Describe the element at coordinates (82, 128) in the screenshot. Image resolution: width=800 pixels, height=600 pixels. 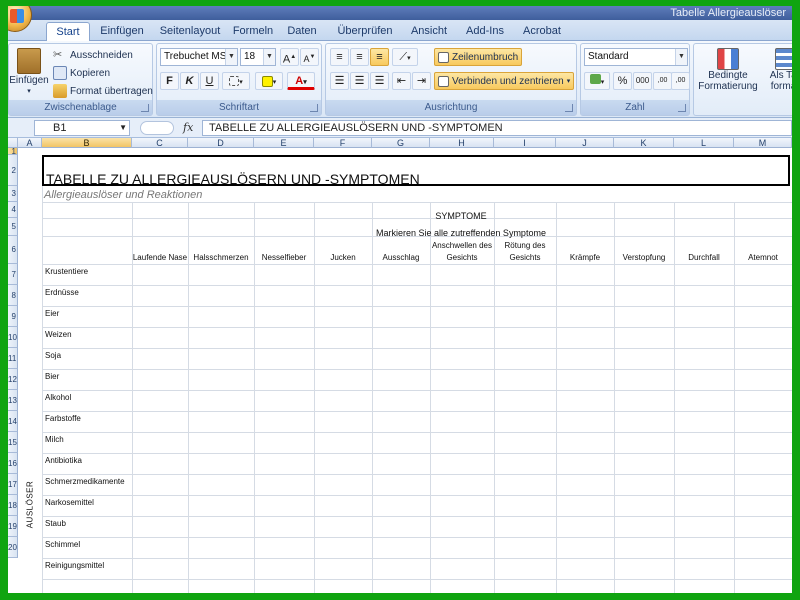
I see `name-box: B1 ▼` at that location.